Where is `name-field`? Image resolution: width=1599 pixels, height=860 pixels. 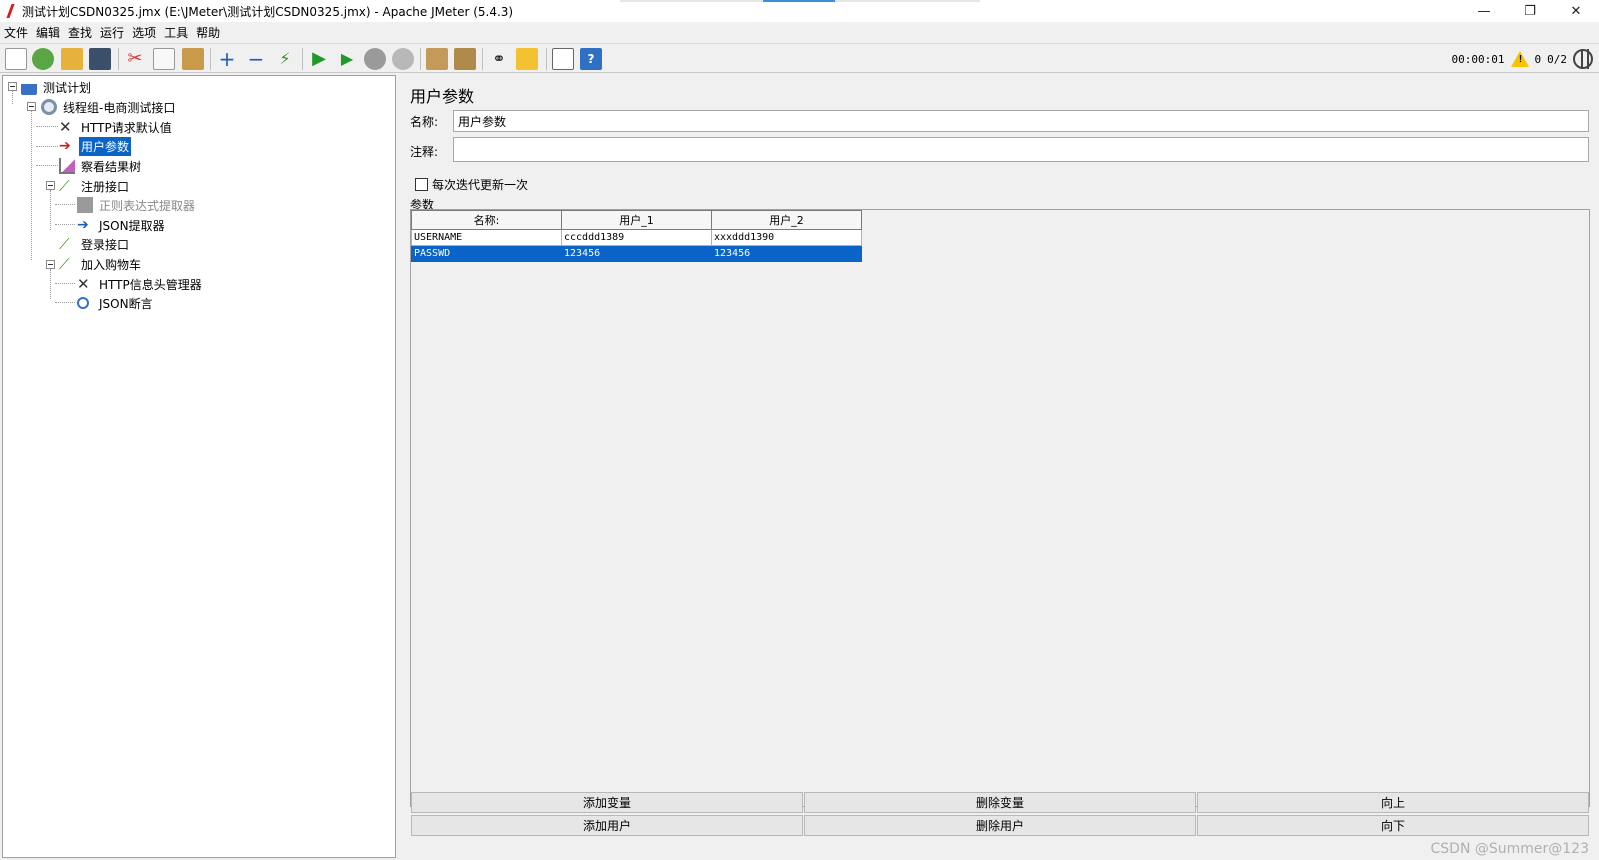 name-field is located at coordinates (1021, 121).